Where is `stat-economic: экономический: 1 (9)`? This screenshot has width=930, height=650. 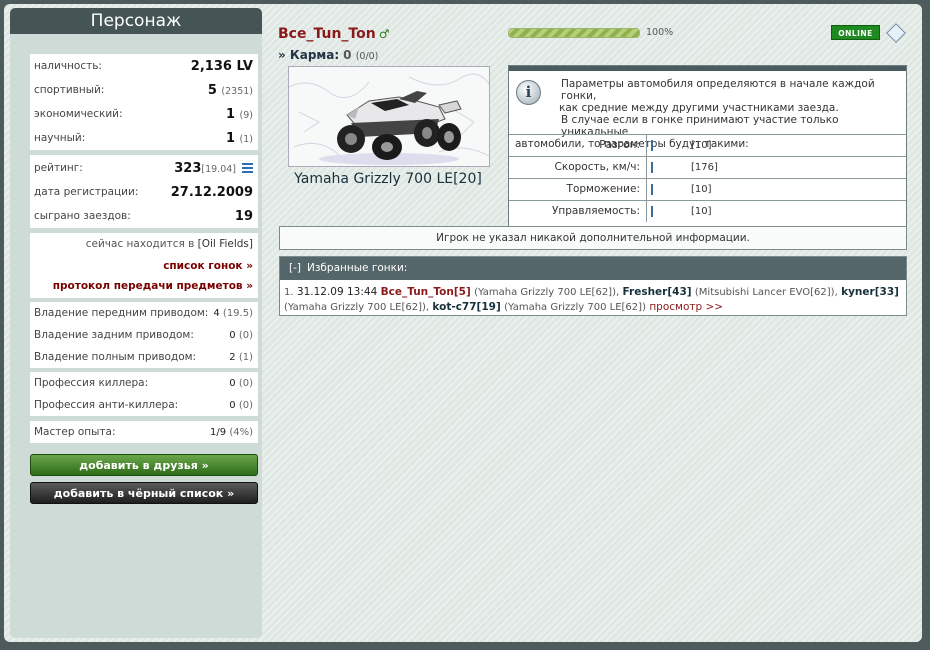 stat-economic: экономический: 1 (9) is located at coordinates (143, 114).